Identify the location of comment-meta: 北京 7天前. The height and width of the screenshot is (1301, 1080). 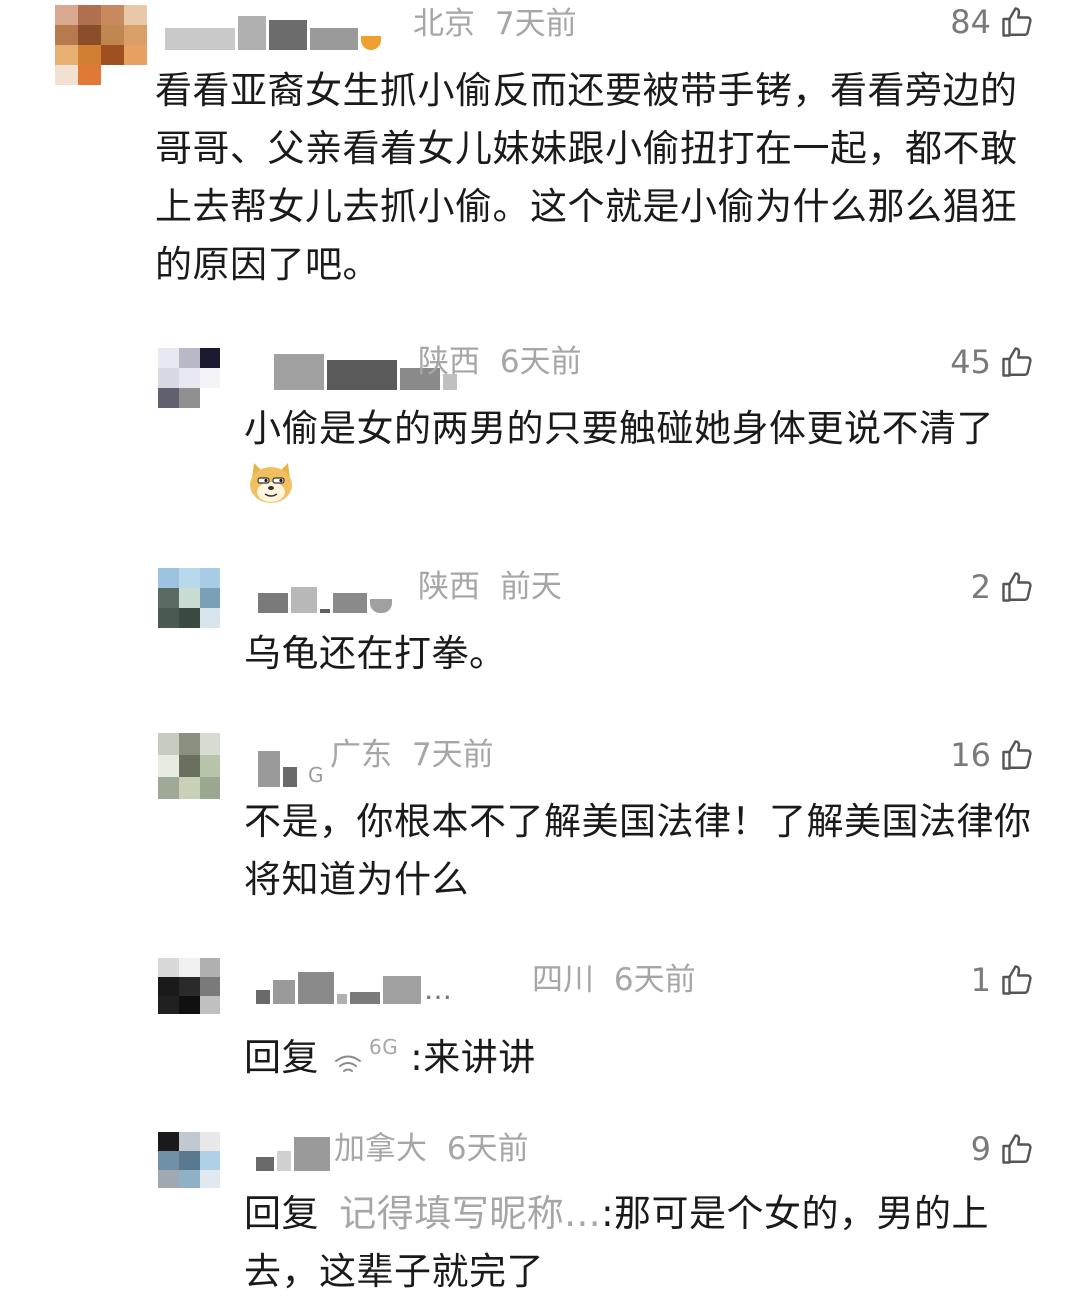
(495, 24).